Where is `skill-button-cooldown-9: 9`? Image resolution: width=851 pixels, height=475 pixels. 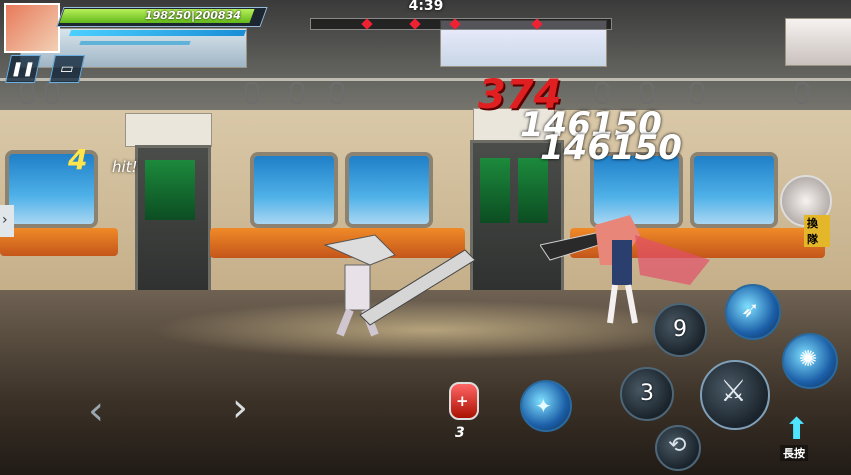 skill-button-cooldown-9: 9 is located at coordinates (680, 330).